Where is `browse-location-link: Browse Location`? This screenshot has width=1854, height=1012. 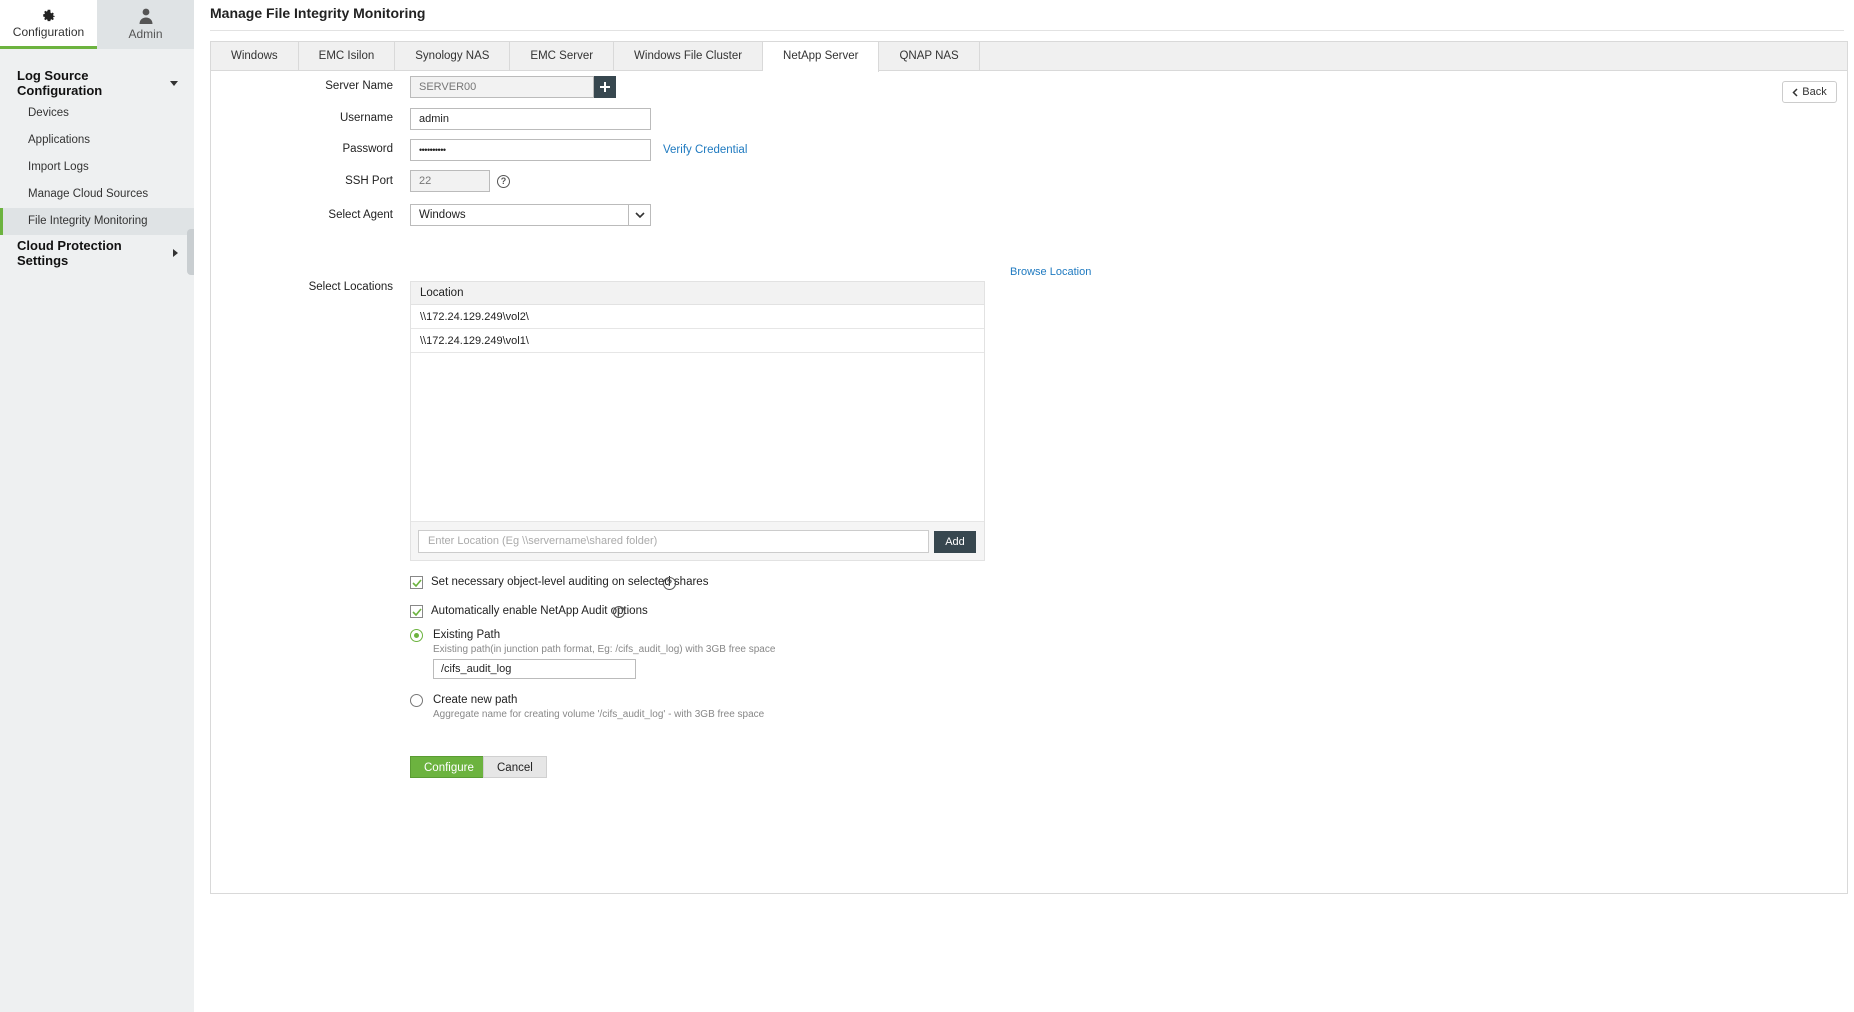
browse-location-link: Browse Location is located at coordinates (1050, 272).